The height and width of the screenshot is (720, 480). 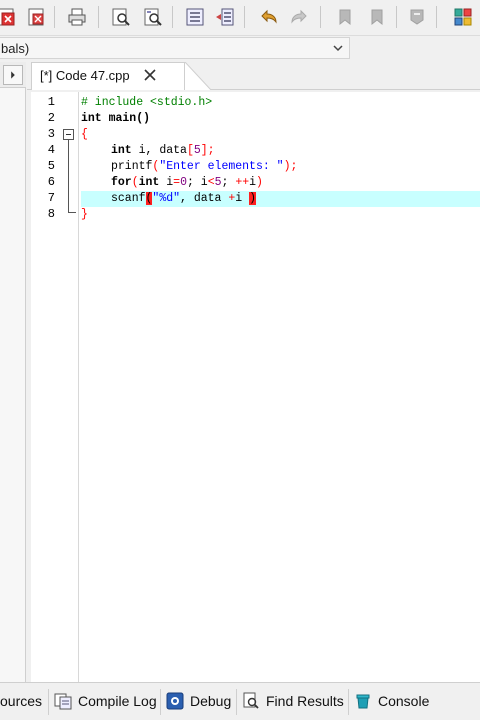 I want to click on unindent-icon, so click(x=225, y=17).